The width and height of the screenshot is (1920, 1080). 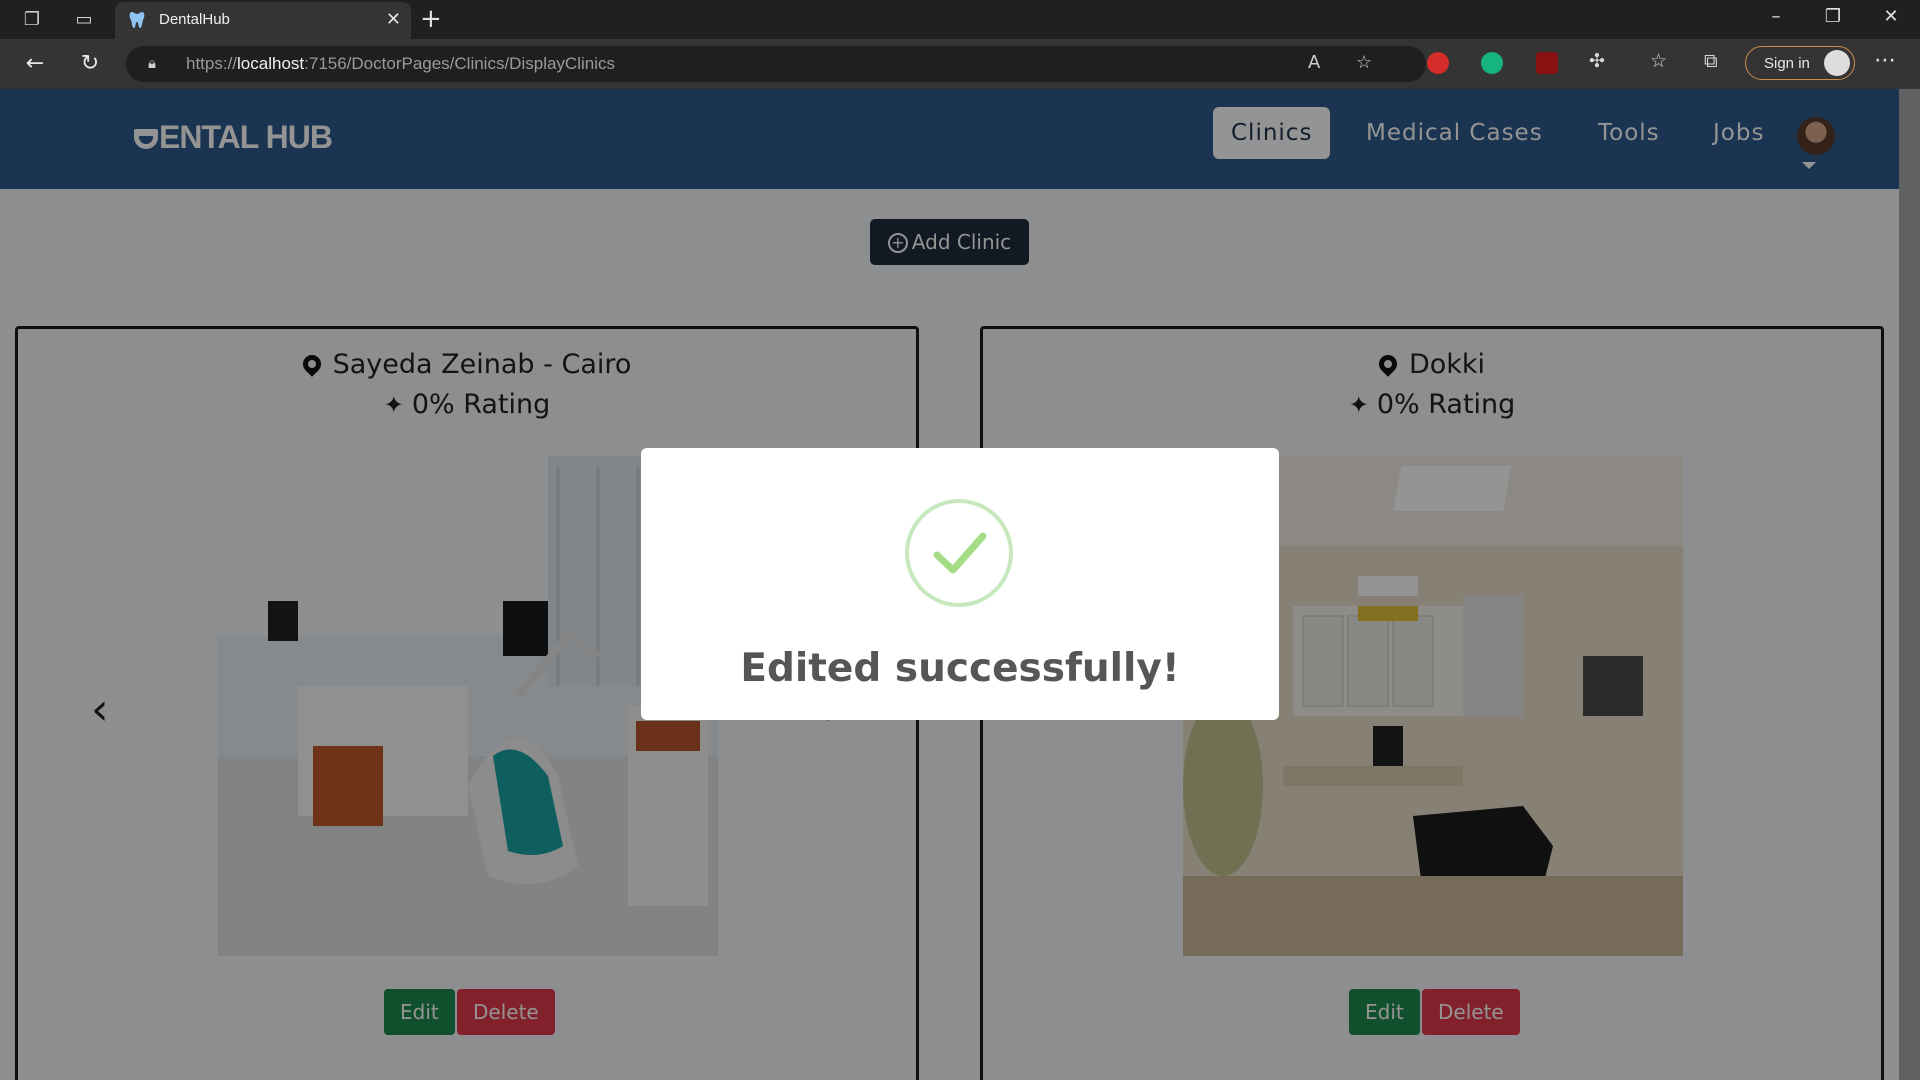 What do you see at coordinates (1891, 16) in the screenshot?
I see `close-window-icon: ✕` at bounding box center [1891, 16].